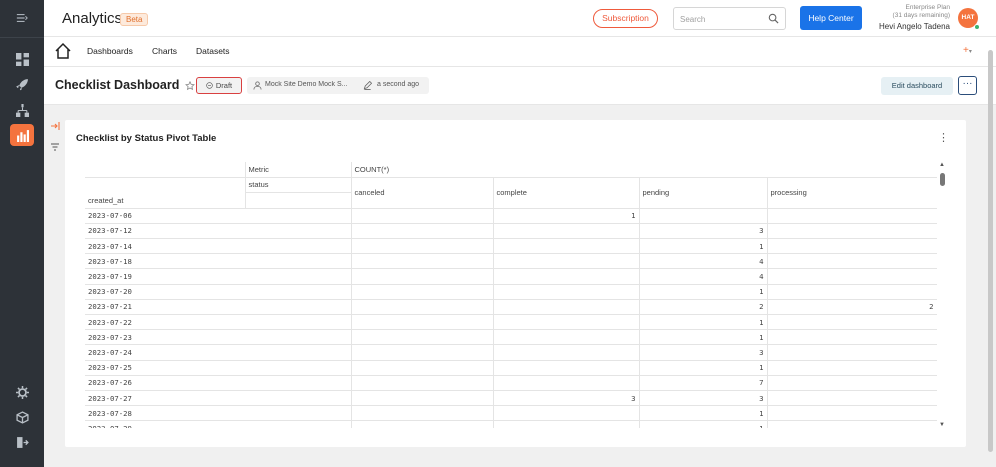 This screenshot has height=467, width=996. Describe the element at coordinates (422, 193) in the screenshot. I see `status-header-canceled: canceled` at that location.